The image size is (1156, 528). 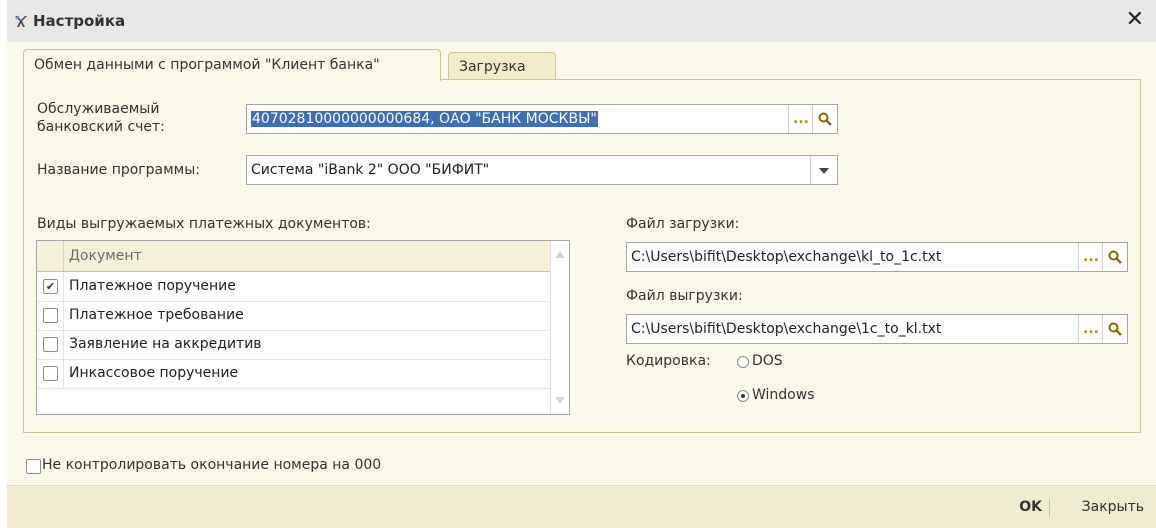 I want to click on window-title: Настройка, so click(x=79, y=21).